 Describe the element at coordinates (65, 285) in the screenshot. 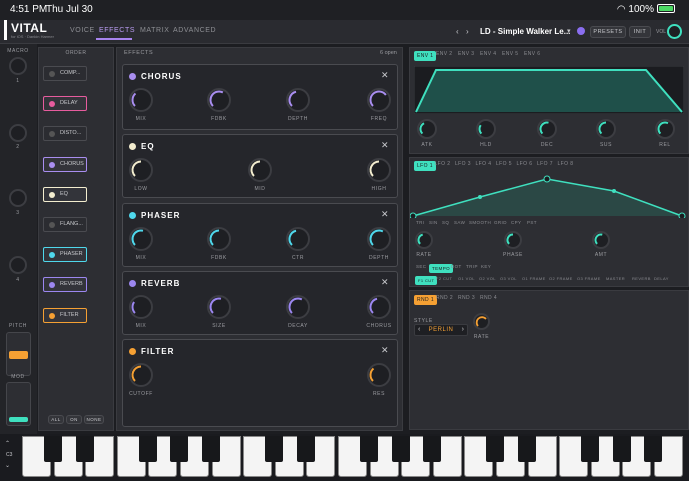

I see `order-item-reverb: REVERB` at that location.